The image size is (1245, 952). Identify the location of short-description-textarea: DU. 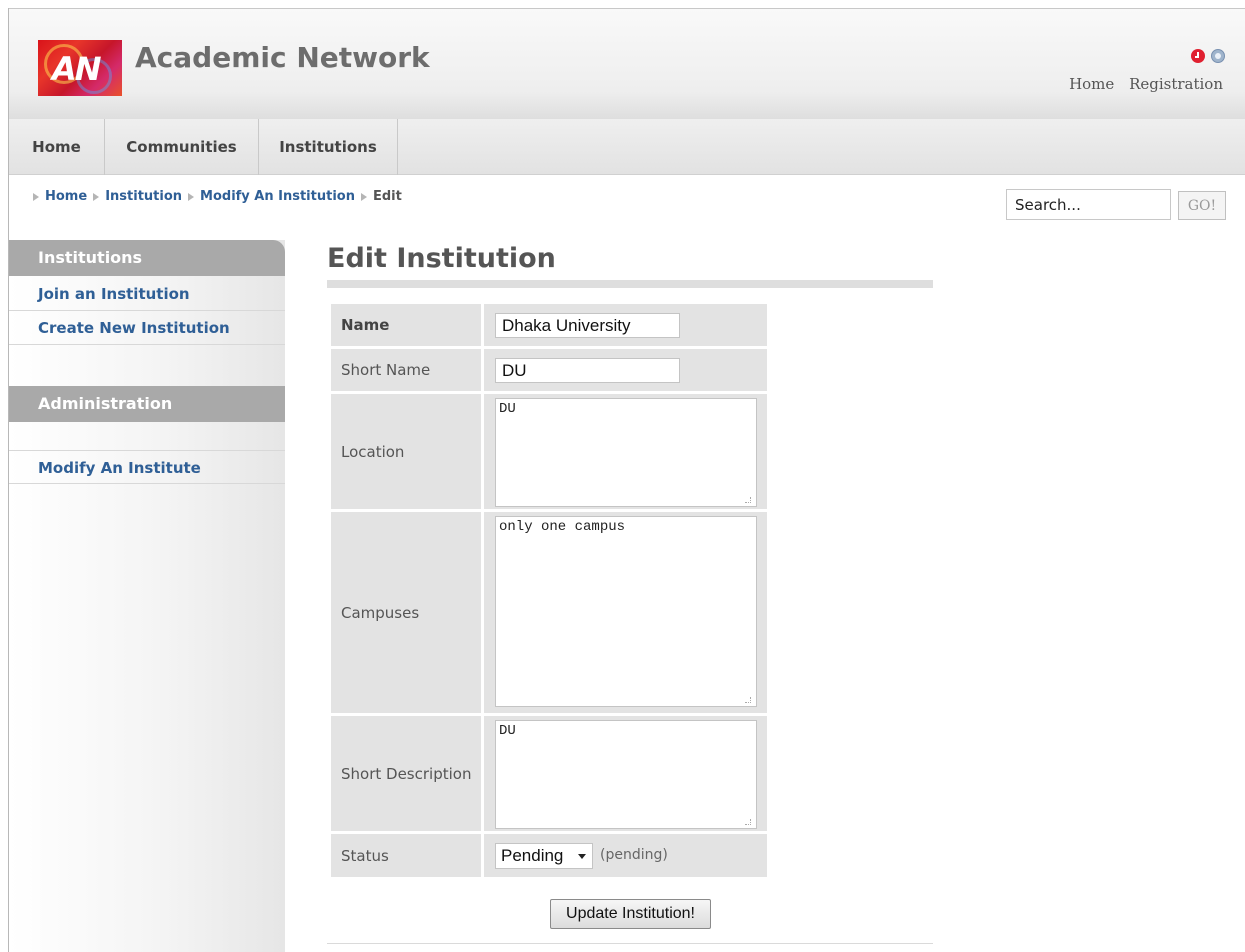
(626, 774).